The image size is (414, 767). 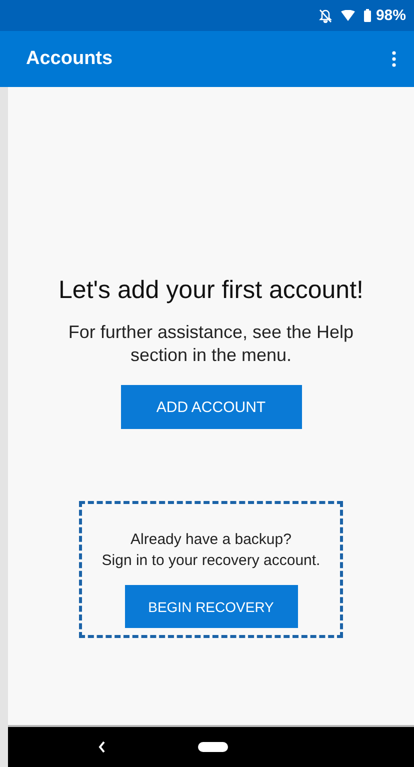 I want to click on recovery-text: Already have a backup?, so click(x=211, y=540).